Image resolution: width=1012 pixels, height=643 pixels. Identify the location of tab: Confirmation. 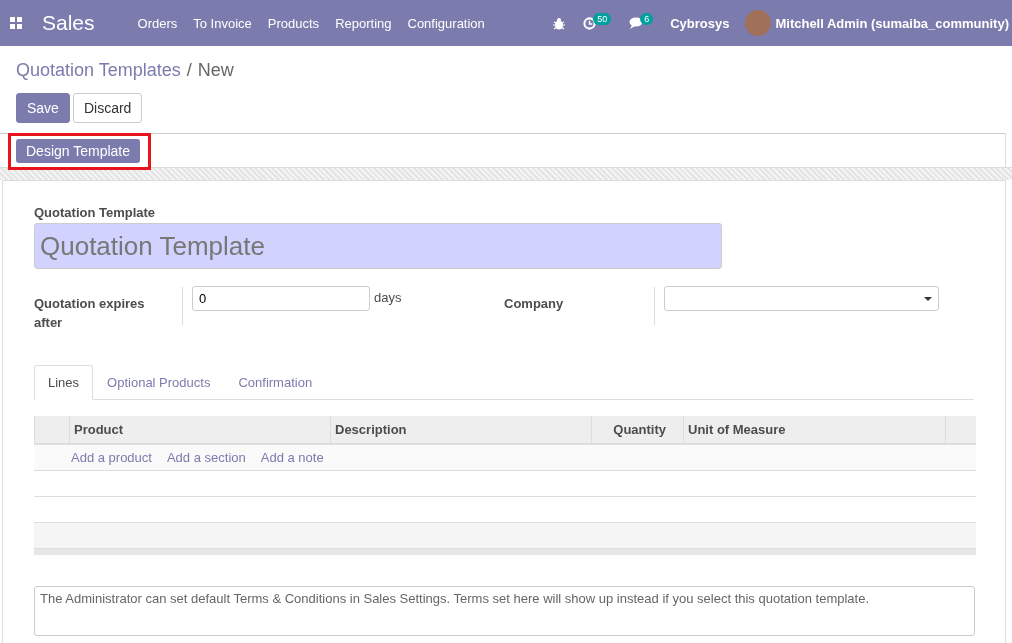
(275, 382).